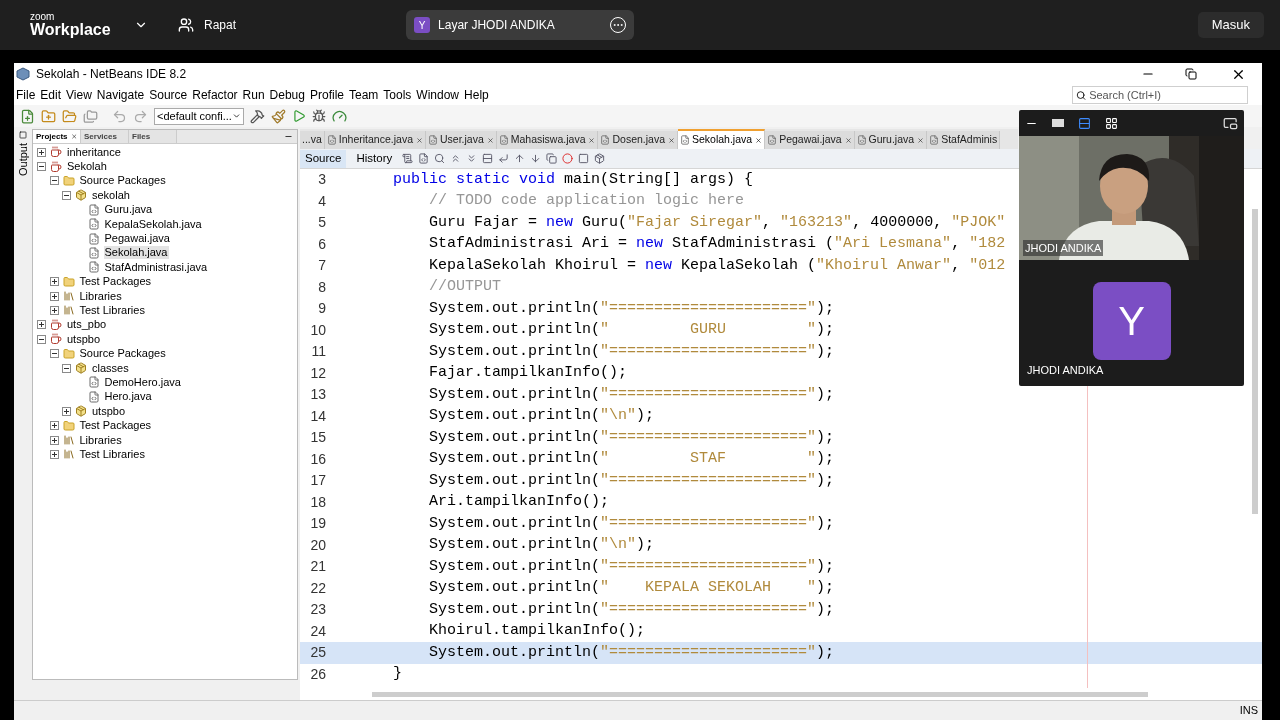 The width and height of the screenshot is (1280, 720). I want to click on editor-tab: StafAdminis, so click(964, 140).